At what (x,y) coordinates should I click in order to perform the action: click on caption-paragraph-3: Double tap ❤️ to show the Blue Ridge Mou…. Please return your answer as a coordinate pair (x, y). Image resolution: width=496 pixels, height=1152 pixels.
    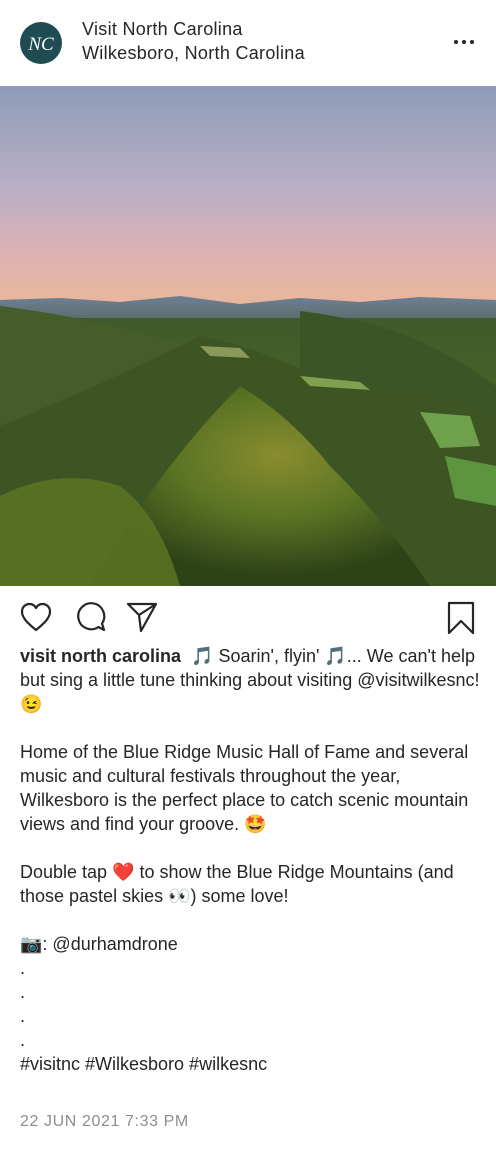
    Looking at the image, I should click on (237, 884).